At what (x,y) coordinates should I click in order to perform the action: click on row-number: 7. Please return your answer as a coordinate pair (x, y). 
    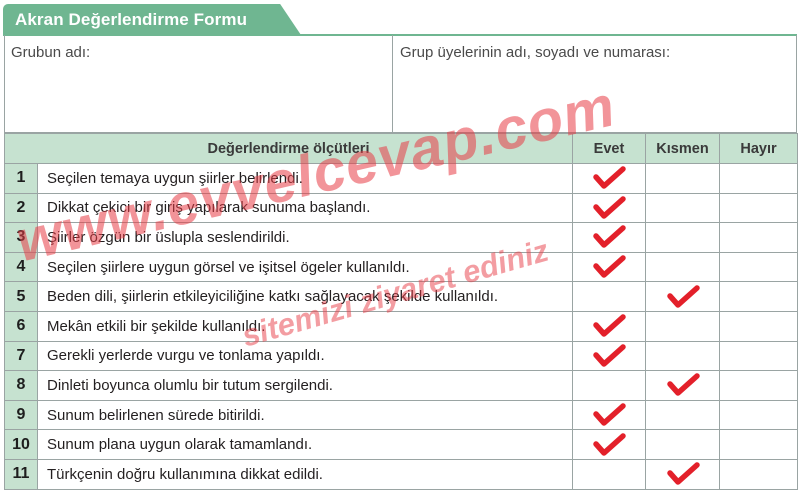
    Looking at the image, I should click on (21, 356).